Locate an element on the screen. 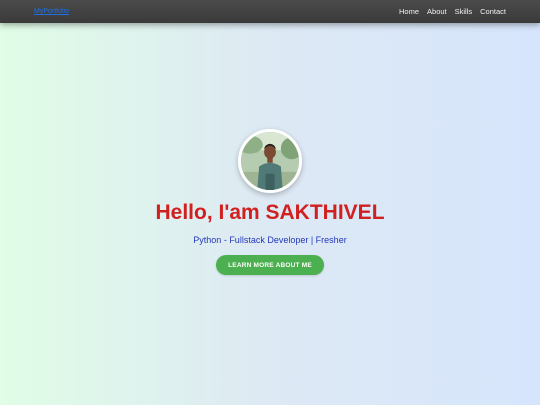  hero-title: Hello, I'am SAKTHIVEL is located at coordinates (270, 212).